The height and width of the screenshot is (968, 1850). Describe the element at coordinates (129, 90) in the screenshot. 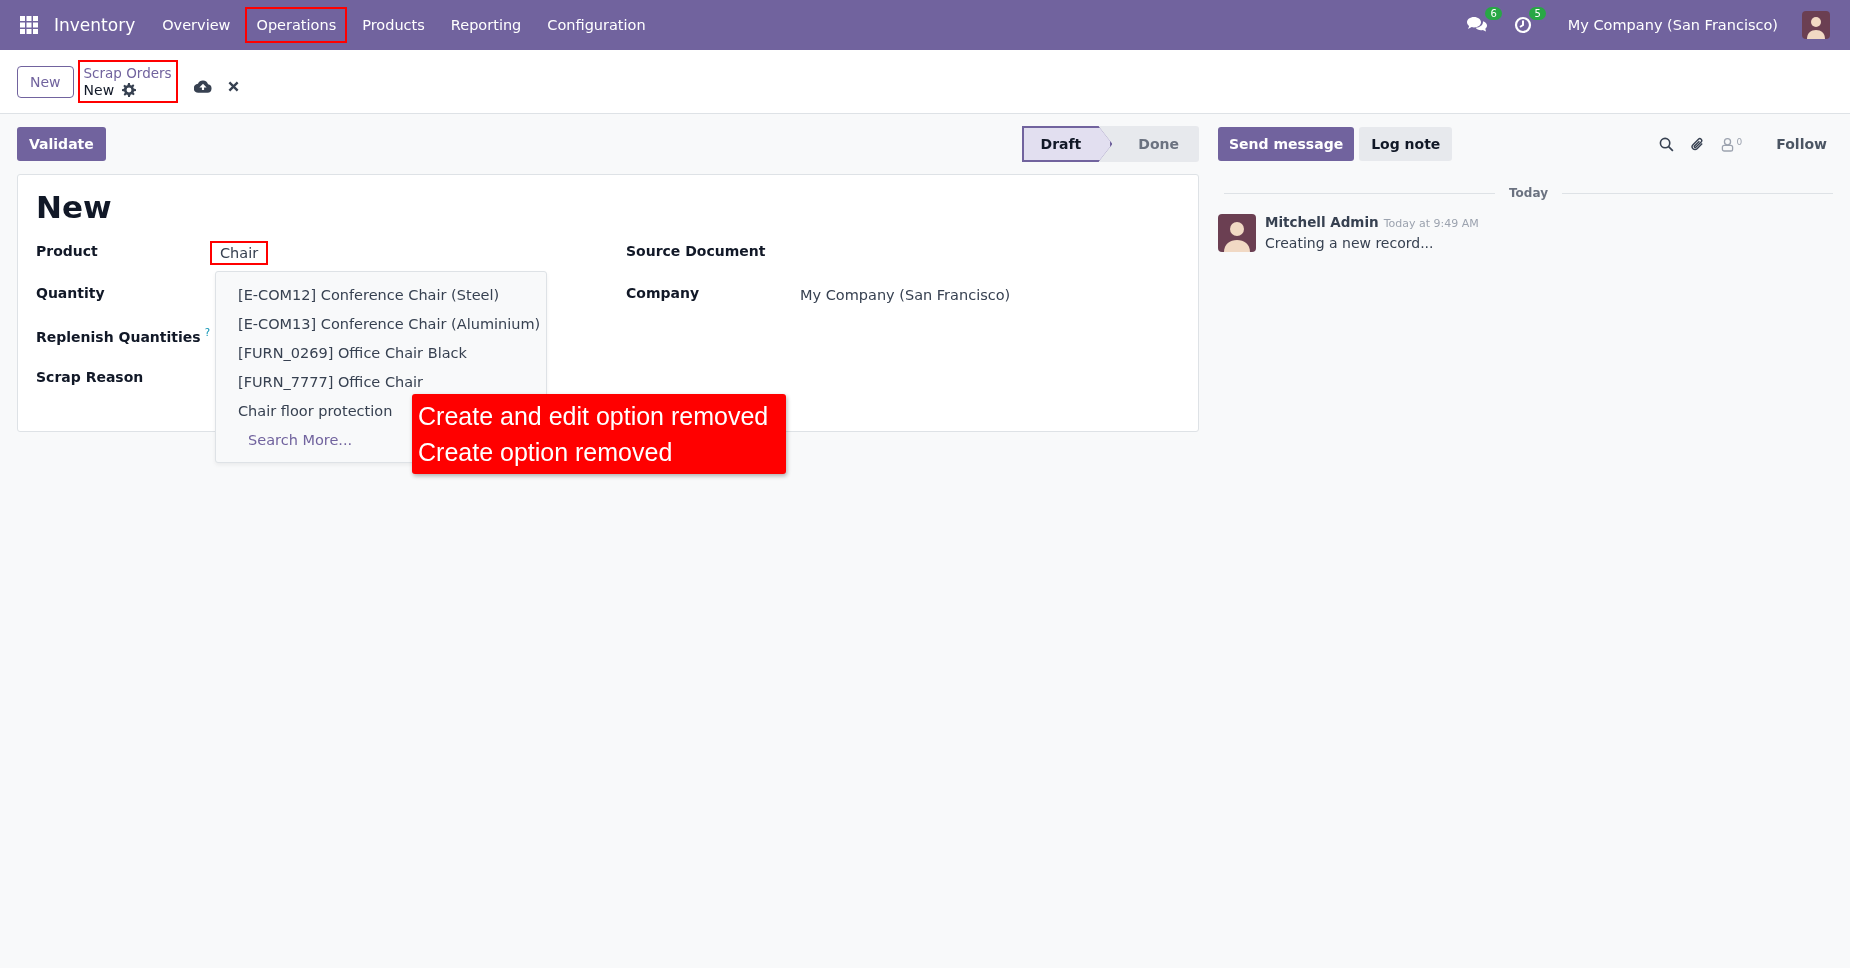

I see `settings-icon` at that location.